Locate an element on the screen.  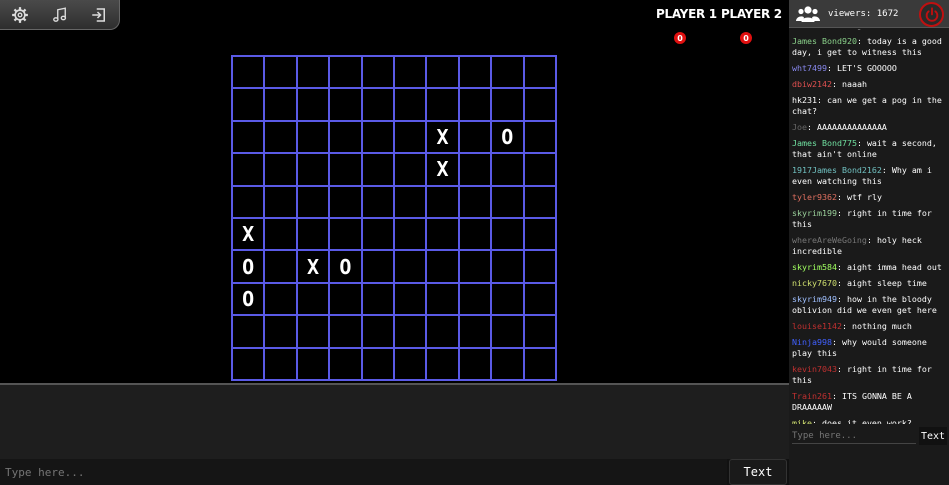
chat-input is located at coordinates (854, 436).